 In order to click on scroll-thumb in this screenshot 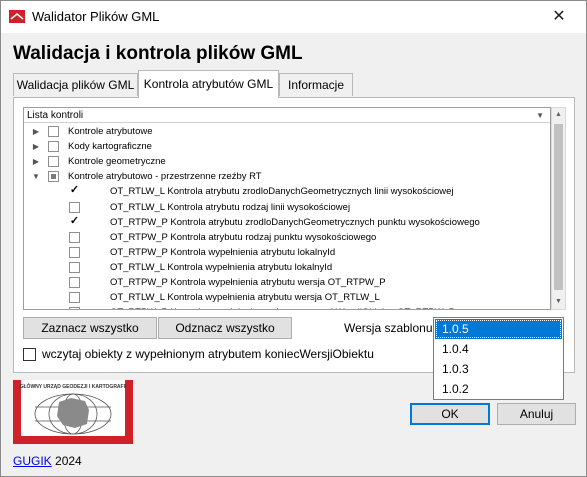, I will do `click(558, 207)`.